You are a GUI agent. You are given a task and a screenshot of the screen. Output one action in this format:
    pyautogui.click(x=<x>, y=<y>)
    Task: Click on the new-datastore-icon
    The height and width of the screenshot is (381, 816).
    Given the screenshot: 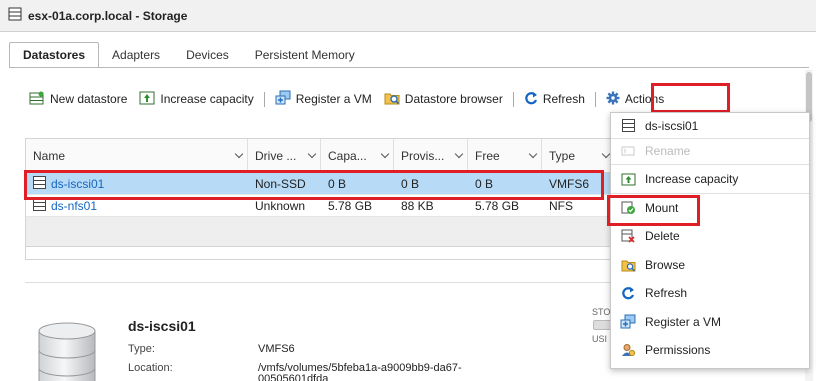 What is the action you would take?
    pyautogui.click(x=37, y=99)
    